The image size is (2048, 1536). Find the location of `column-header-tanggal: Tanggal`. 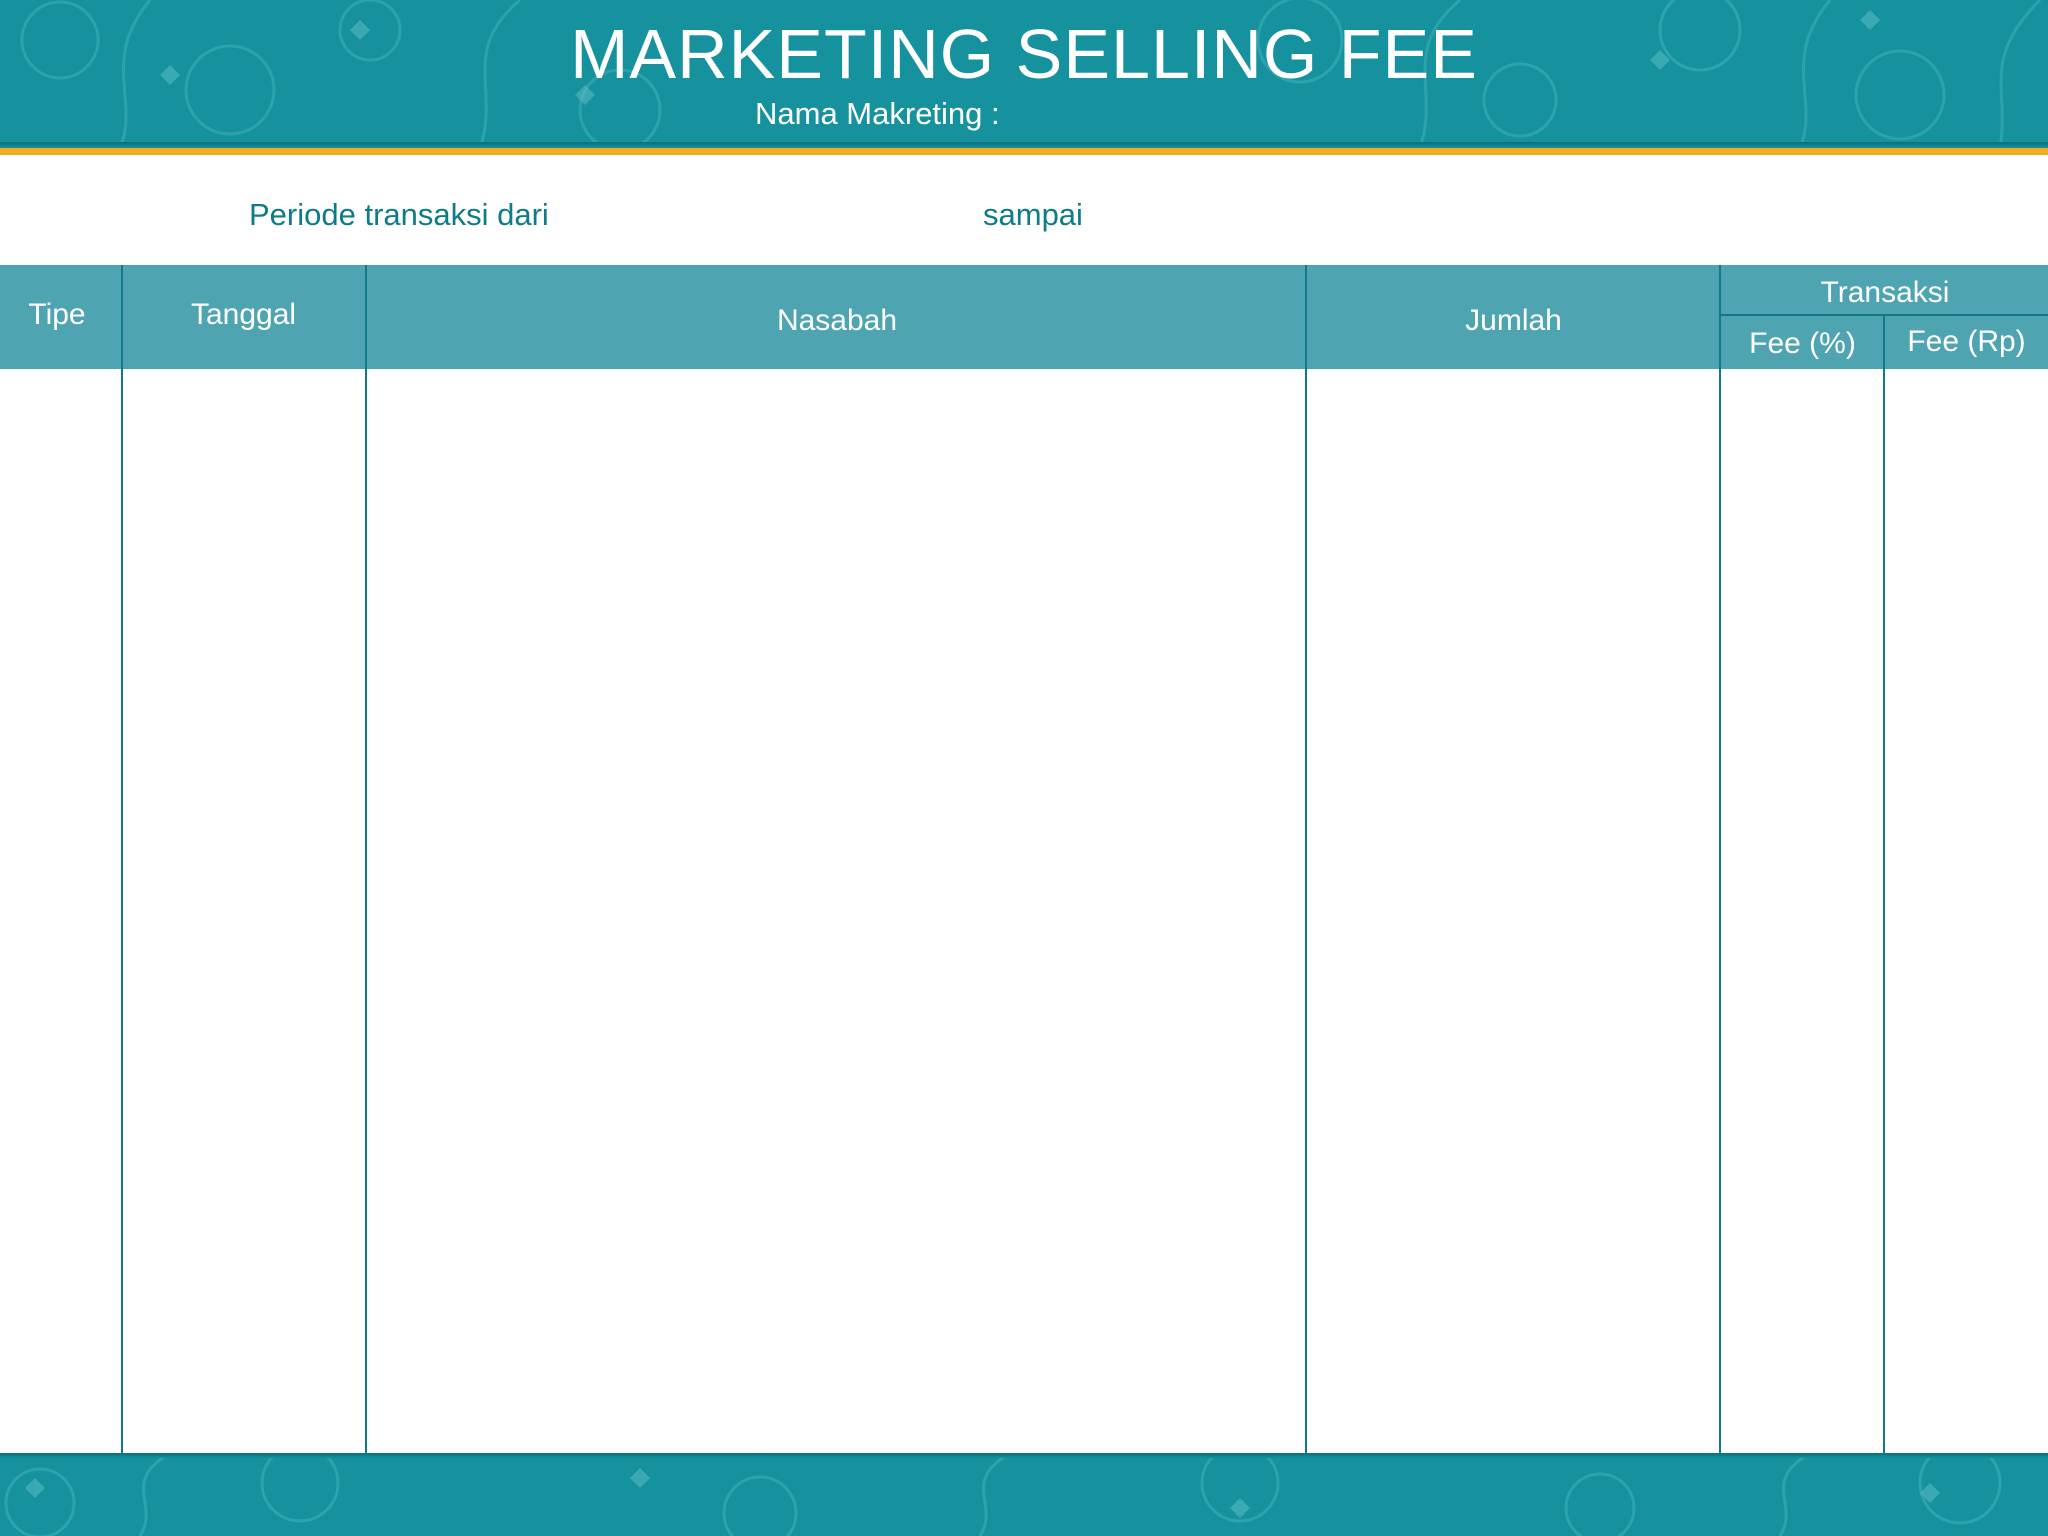

column-header-tanggal: Tanggal is located at coordinates (243, 314).